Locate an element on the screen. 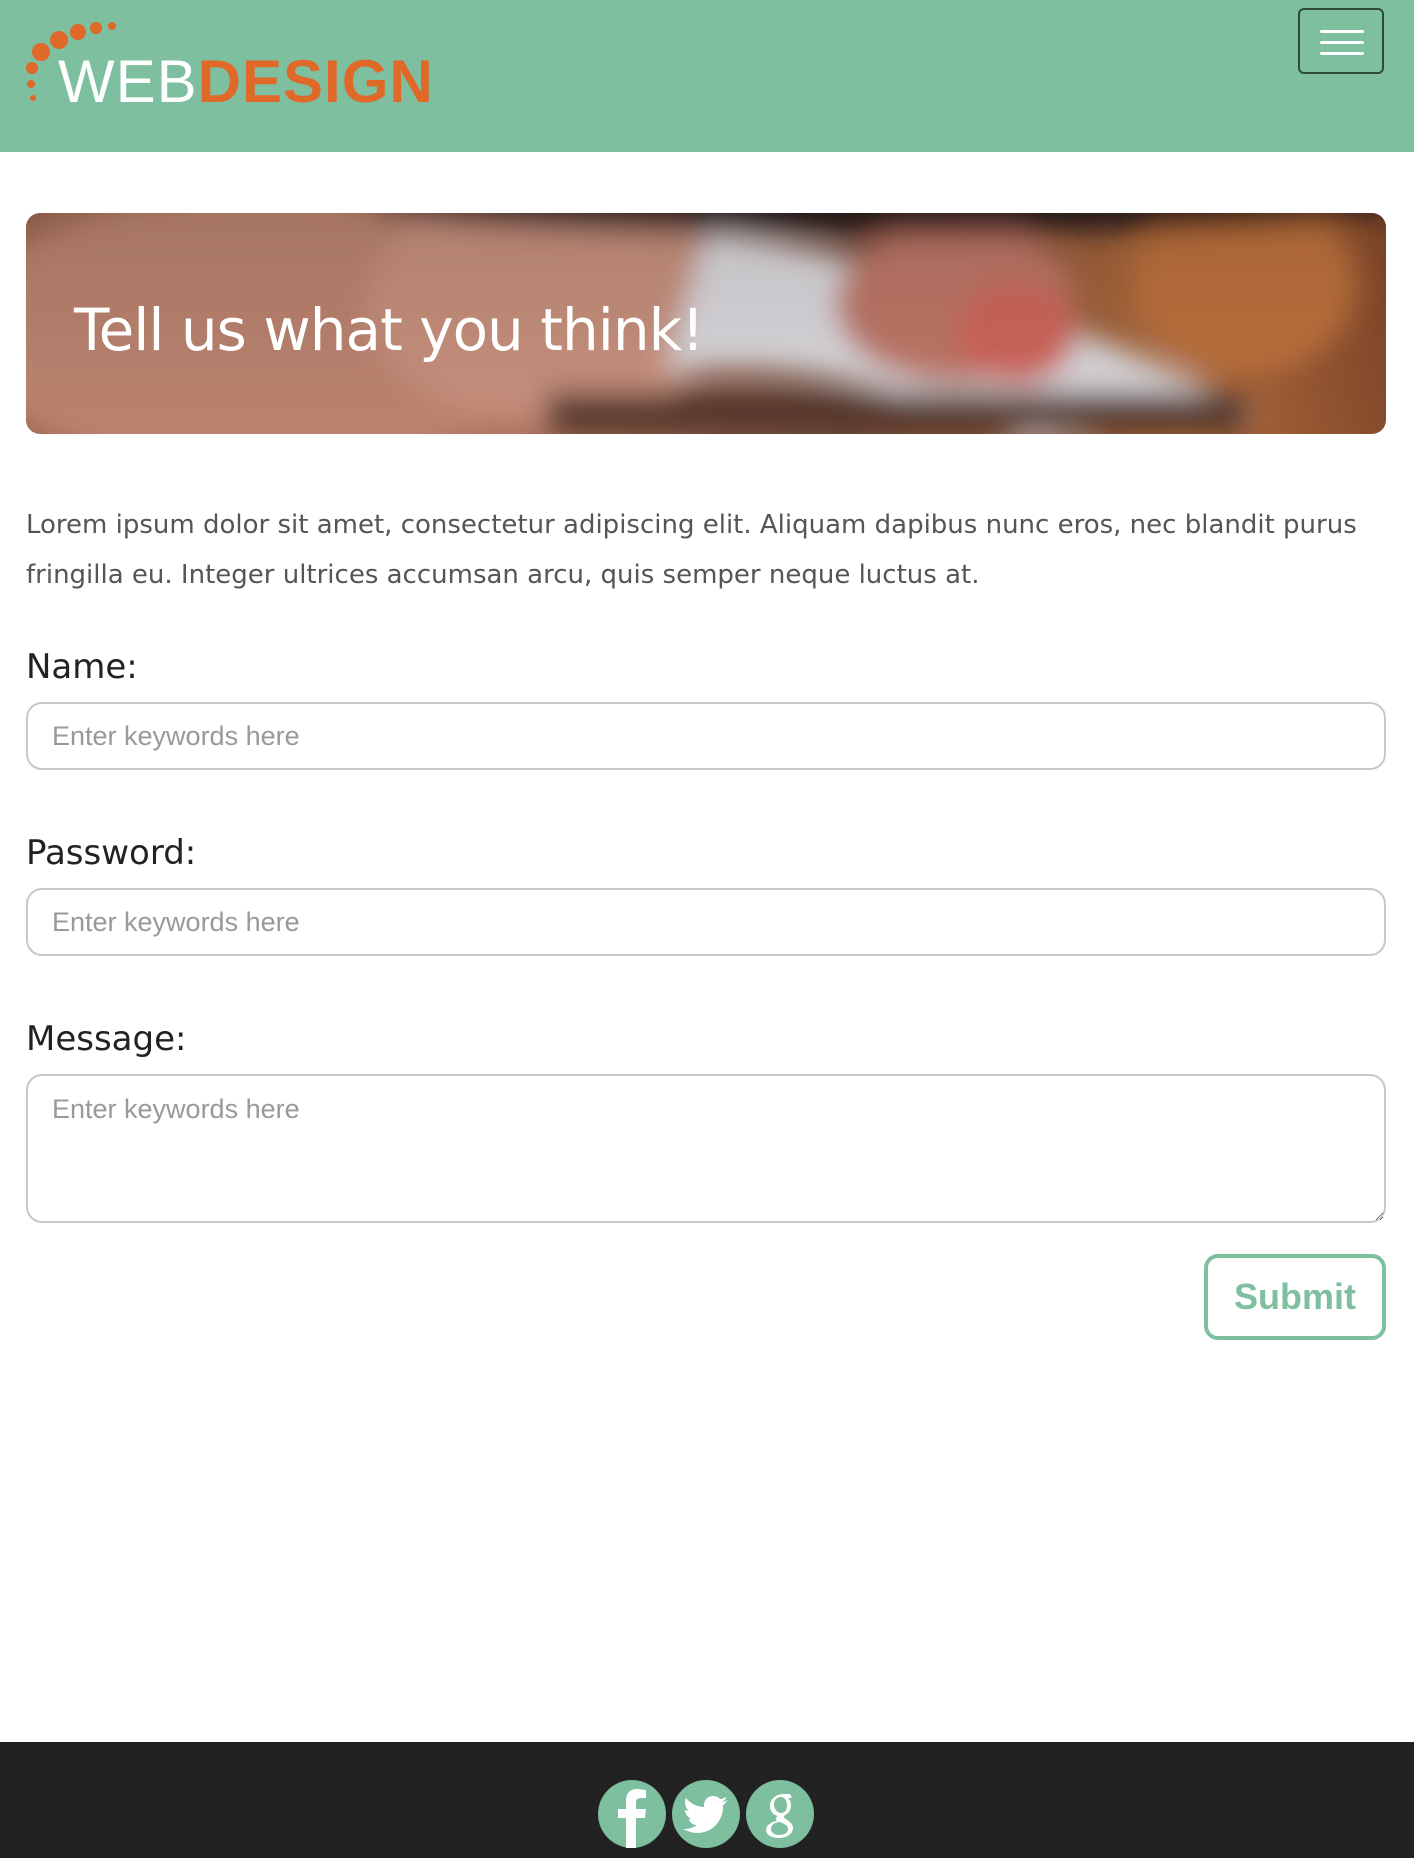 Image resolution: width=1414 pixels, height=1858 pixels. site-footer is located at coordinates (707, 1800).